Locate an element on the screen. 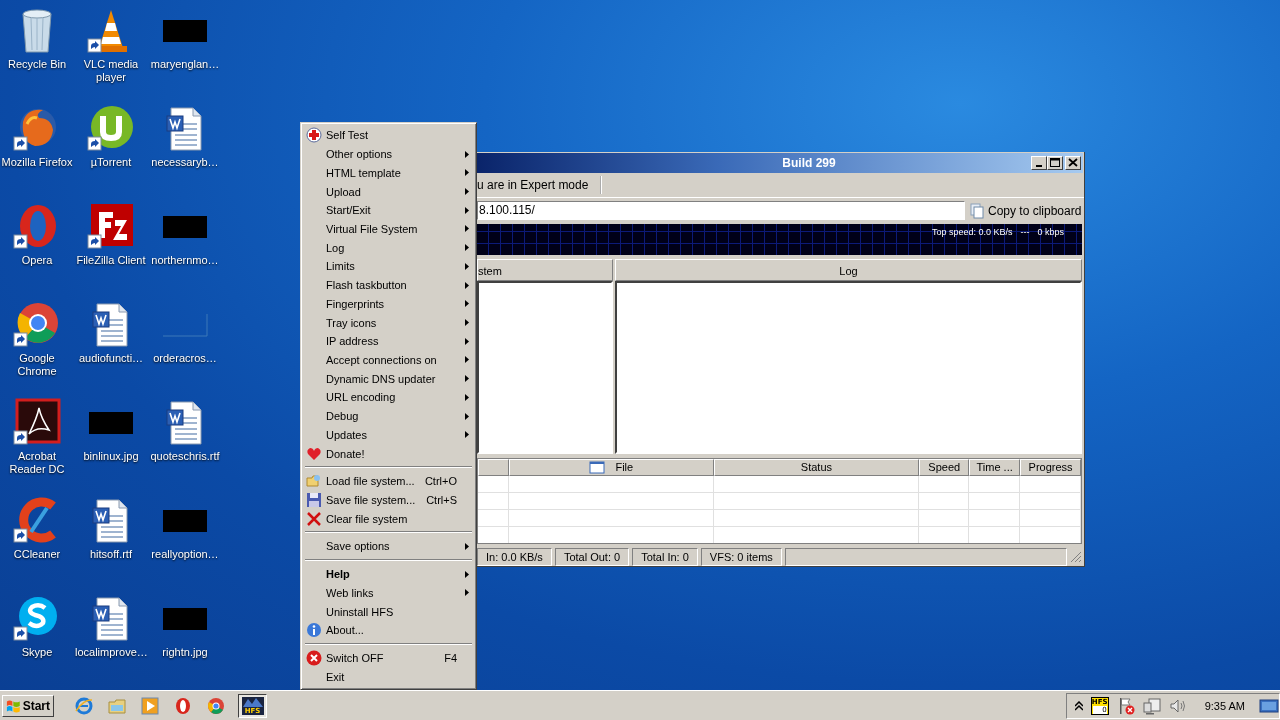  menu-item: Other options is located at coordinates (388, 154).